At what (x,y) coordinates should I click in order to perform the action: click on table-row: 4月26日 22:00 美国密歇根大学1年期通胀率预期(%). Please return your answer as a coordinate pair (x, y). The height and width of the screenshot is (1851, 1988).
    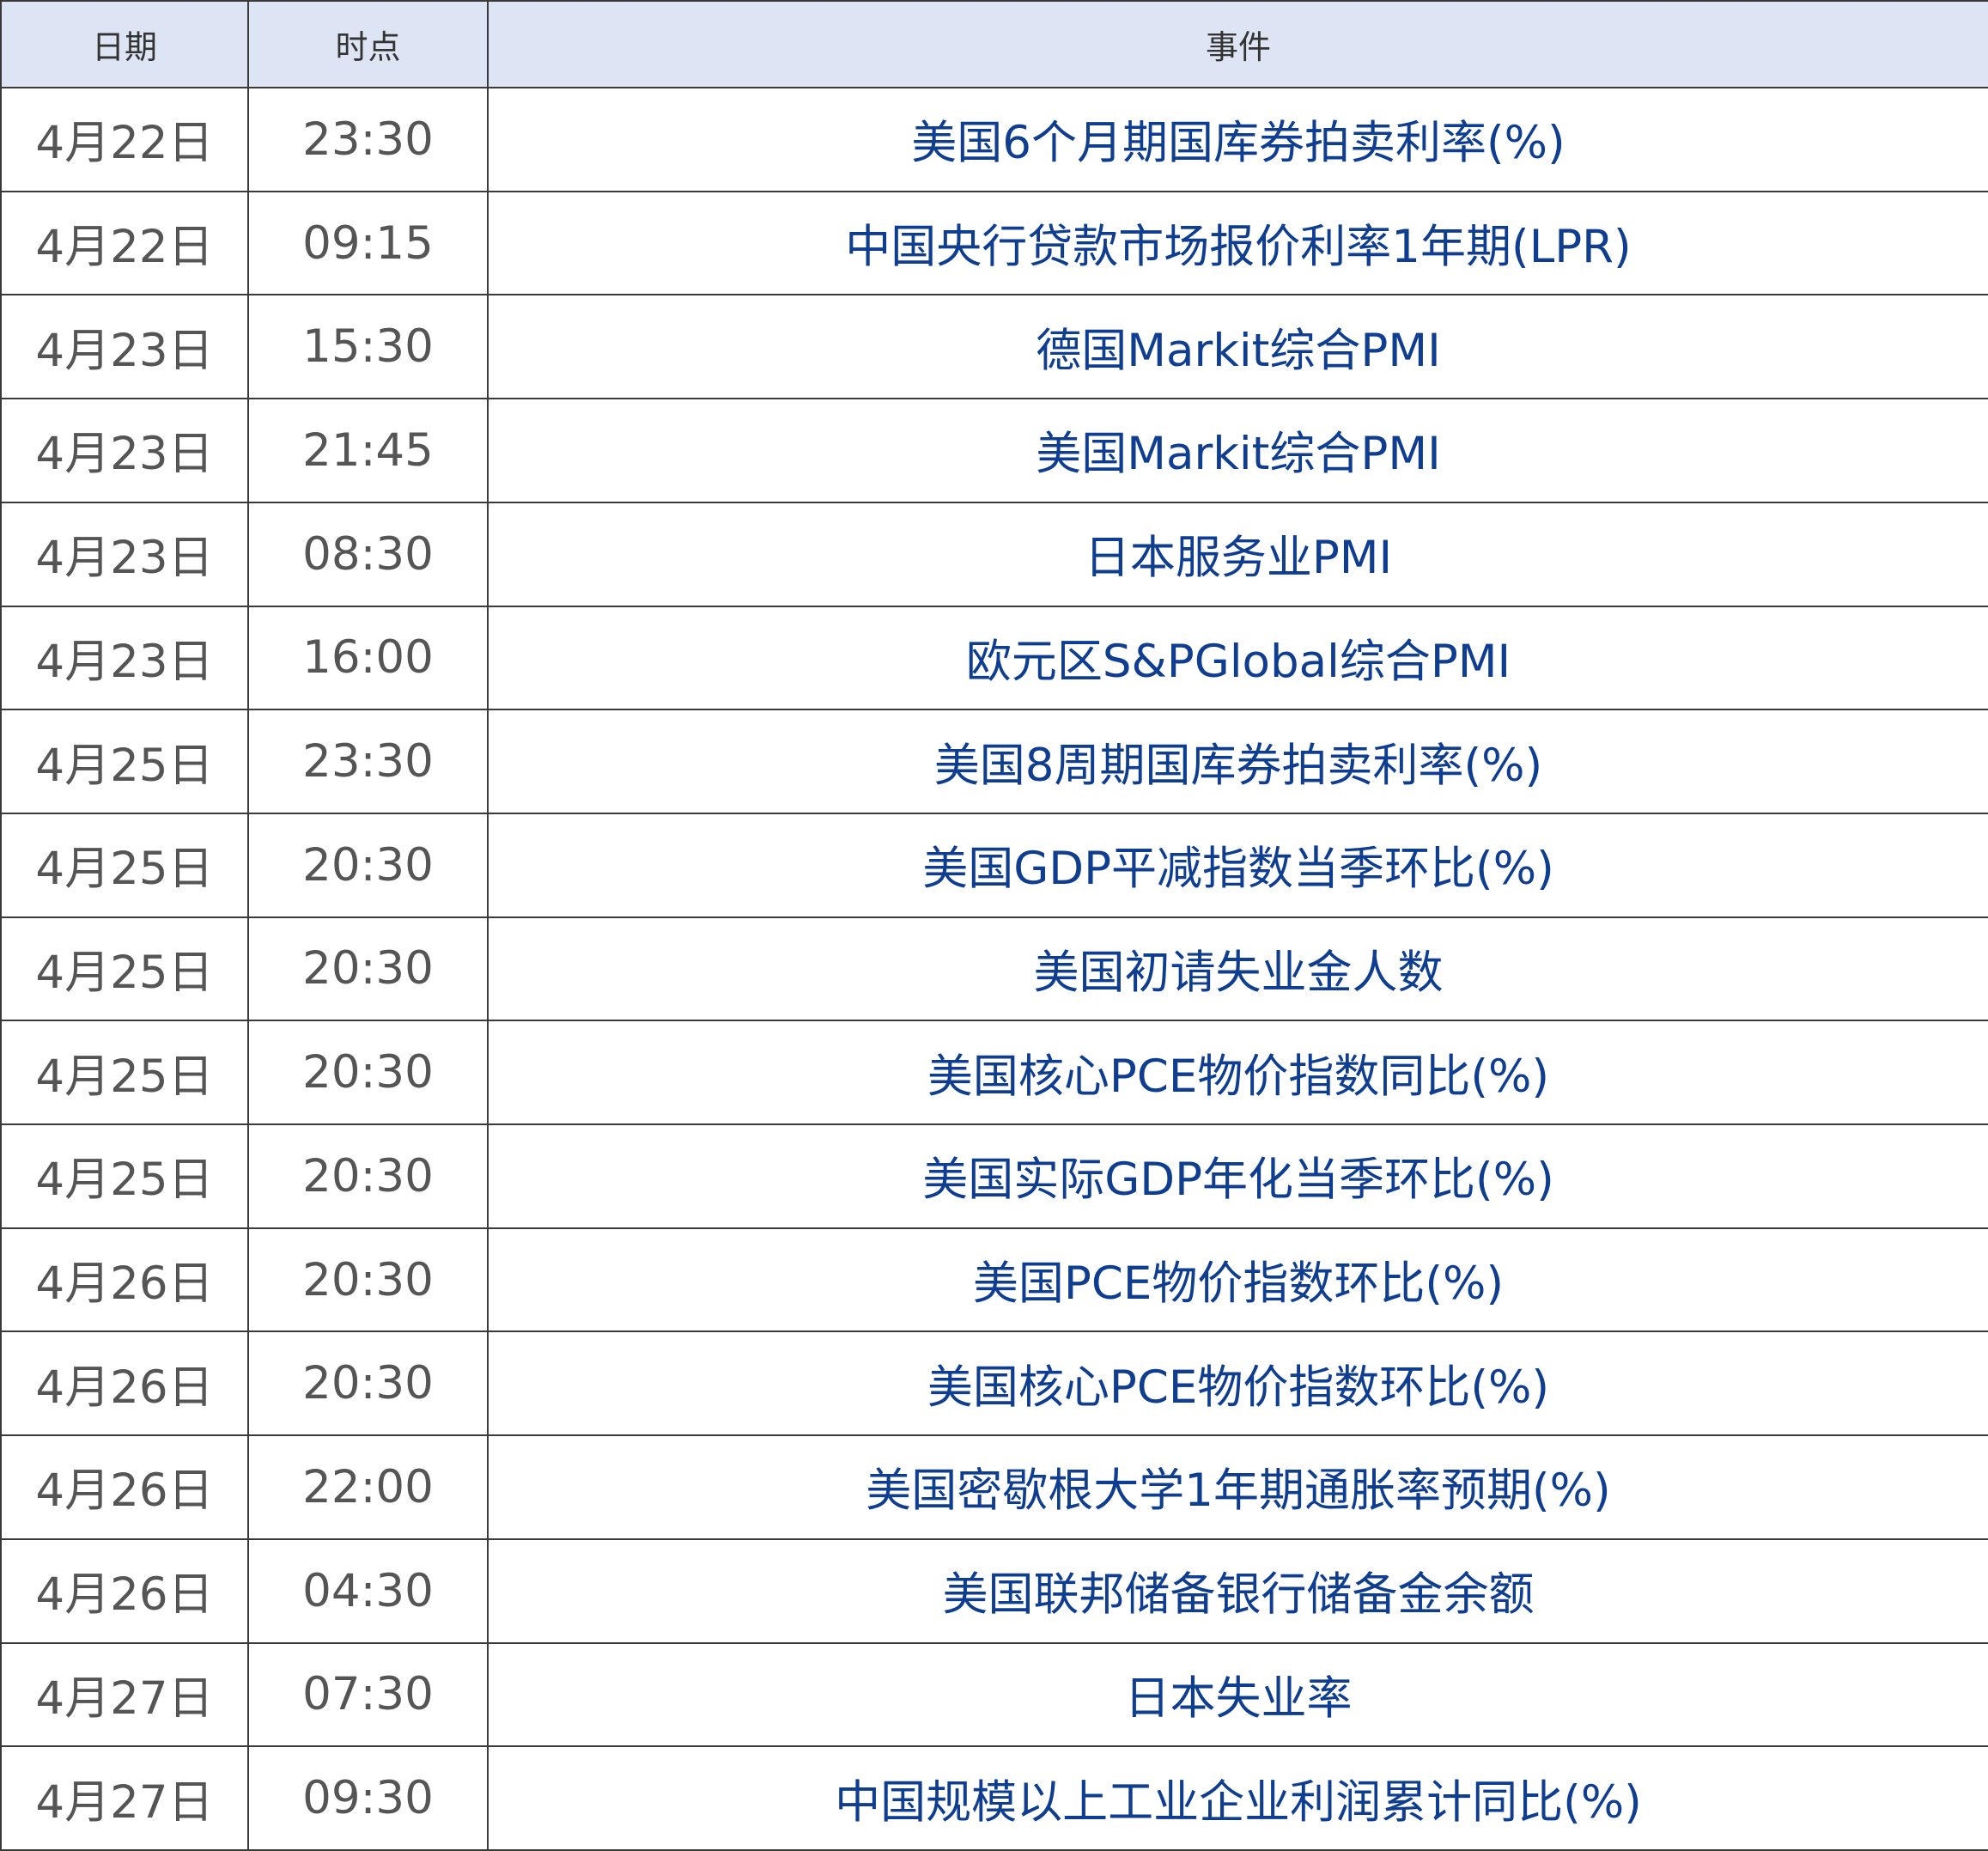
    Looking at the image, I should click on (994, 1487).